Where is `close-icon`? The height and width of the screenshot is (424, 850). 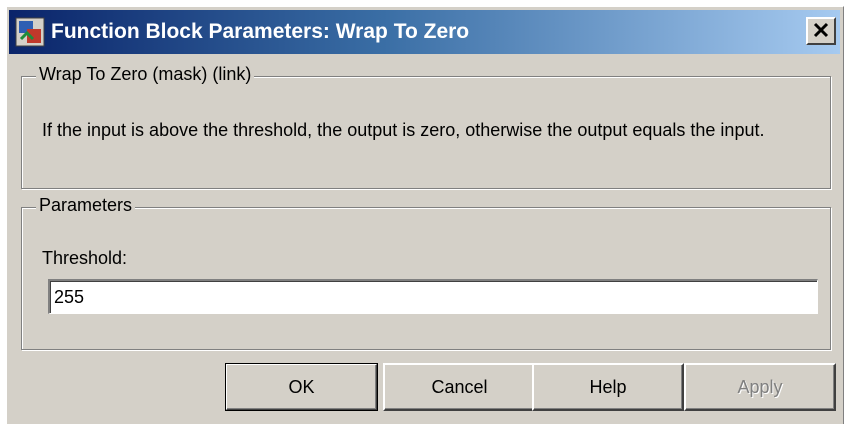 close-icon is located at coordinates (821, 31).